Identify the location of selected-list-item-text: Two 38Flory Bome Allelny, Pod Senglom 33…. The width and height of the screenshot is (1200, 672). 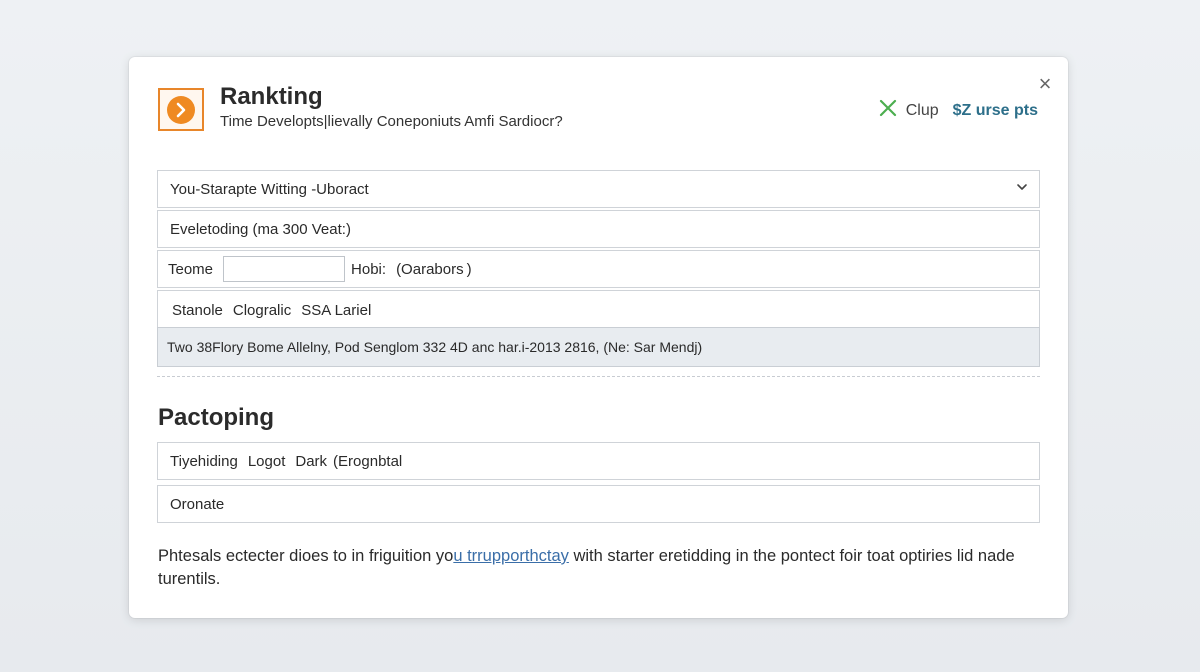
(435, 347).